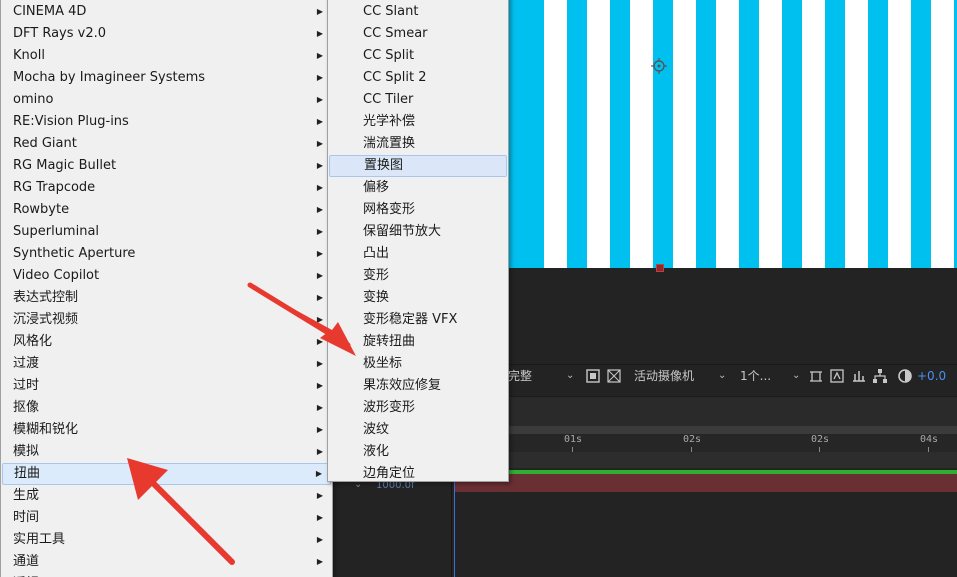  I want to click on effect-item-13: 变换, so click(418, 298).